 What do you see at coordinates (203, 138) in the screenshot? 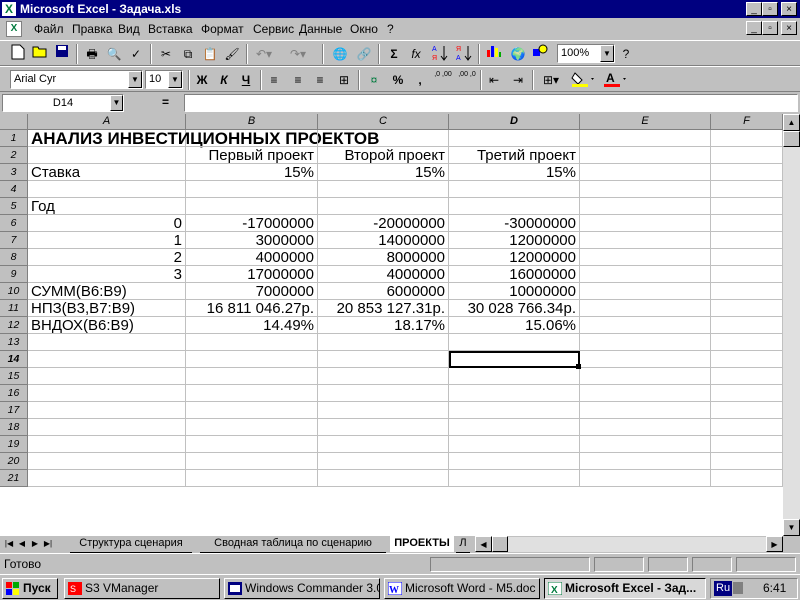
I see `cell-a1: АНАЛИЗ ИНВЕСТИЦИОННЫХ ПРОЕКТОВ` at bounding box center [203, 138].